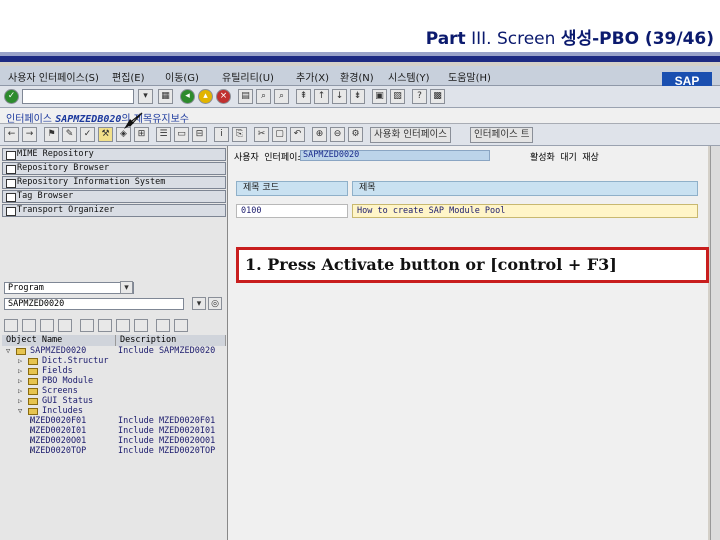 The image size is (720, 540). Describe the element at coordinates (69, 288) in the screenshot. I see `object-type-select: Program` at that location.